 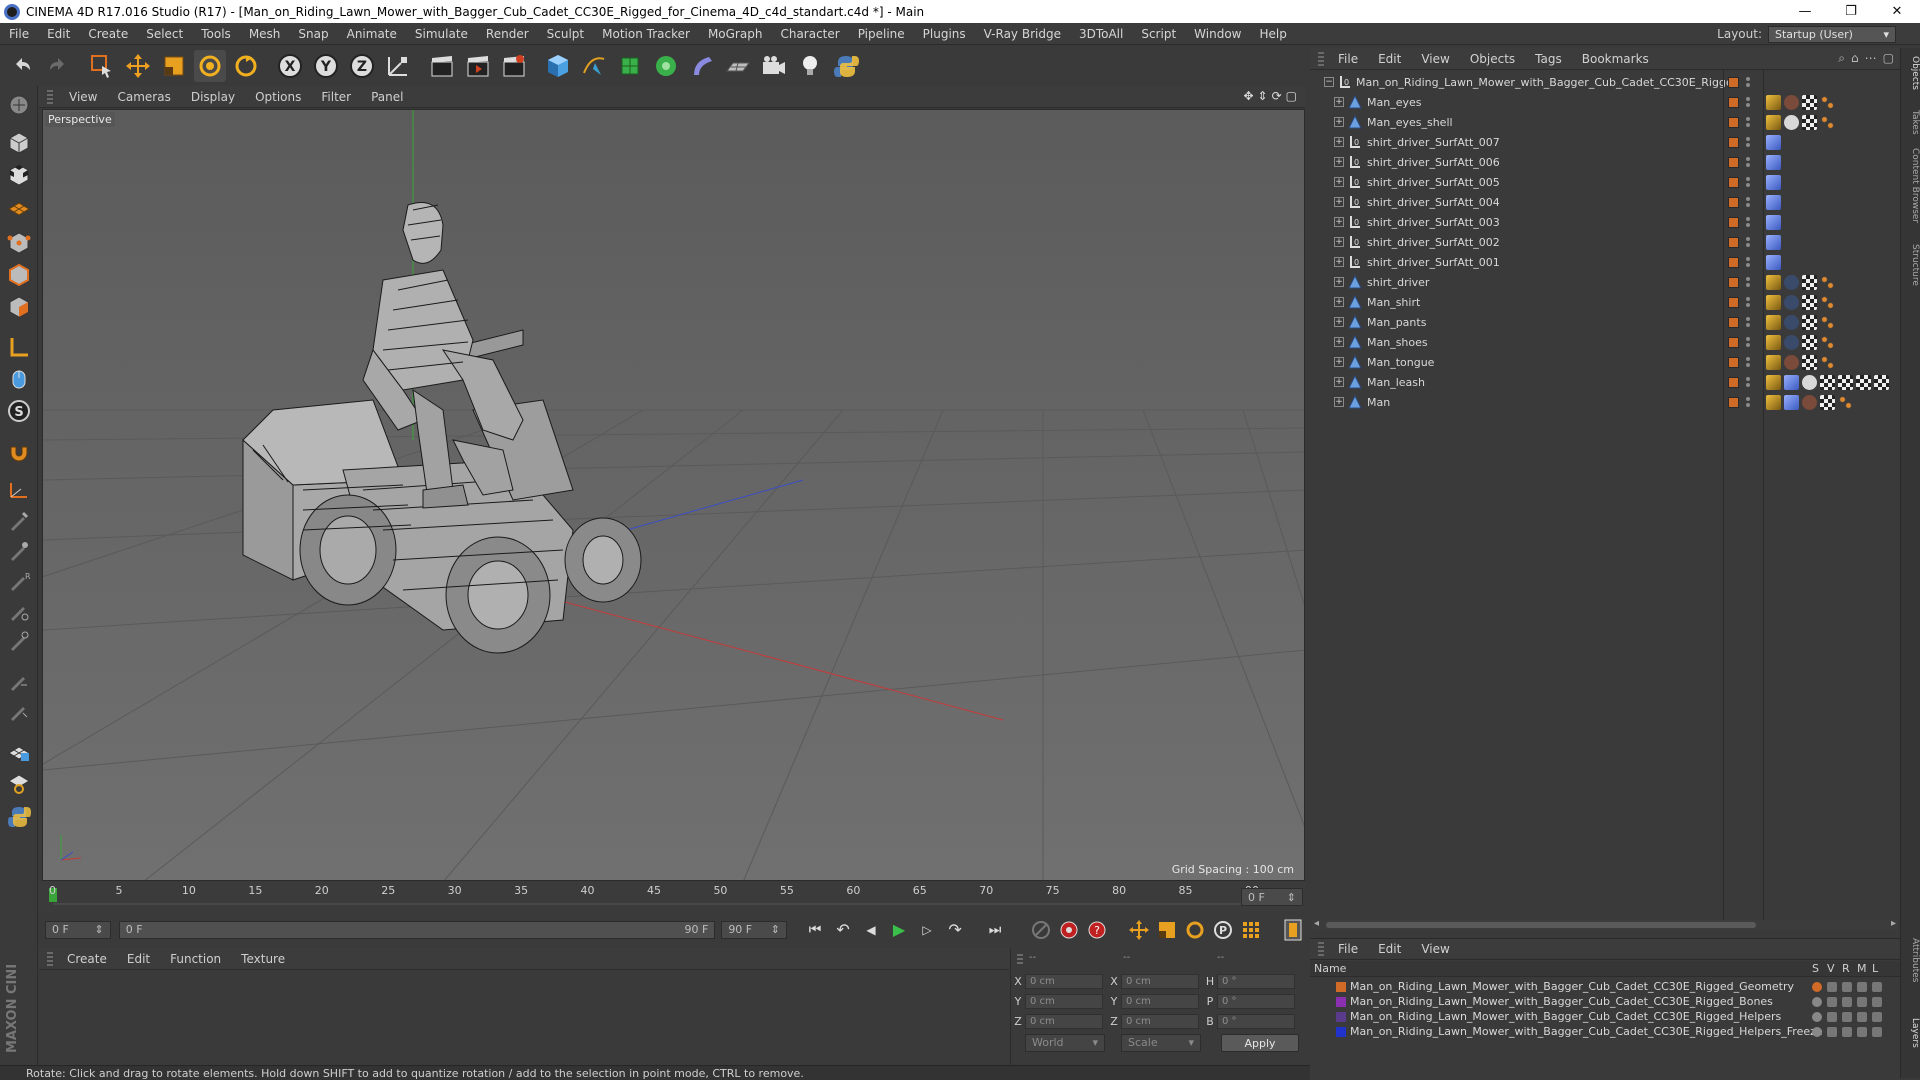 I want to click on viewport-menu-cameras: Cameras, so click(x=143, y=97).